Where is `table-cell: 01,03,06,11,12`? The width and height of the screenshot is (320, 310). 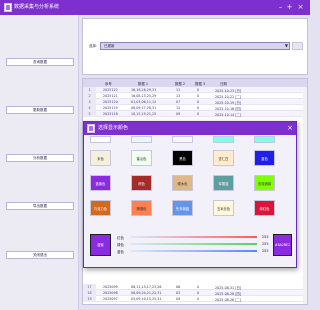
table-cell: 01,03,06,11,12 is located at coordinates (144, 102).